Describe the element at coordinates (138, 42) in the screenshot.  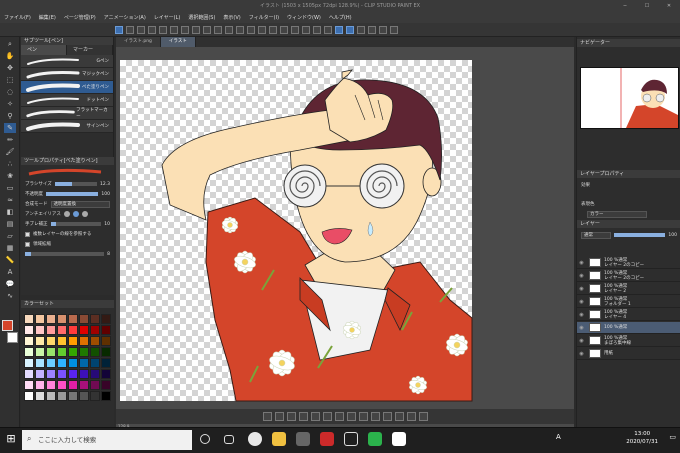
I see `tab-document-png: イラスト.png` at that location.